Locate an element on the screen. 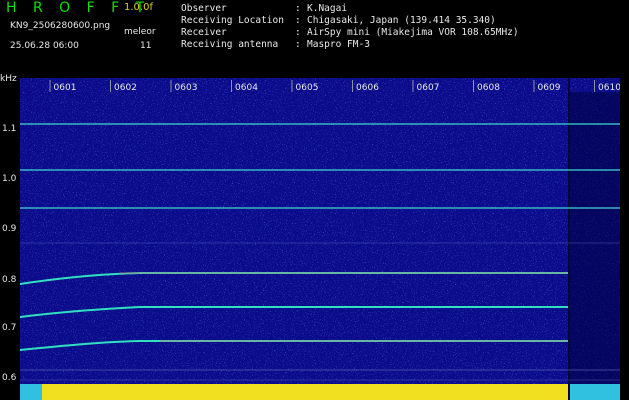 This screenshot has height=400, width=629. x-tick-label: 0609 is located at coordinates (549, 88).